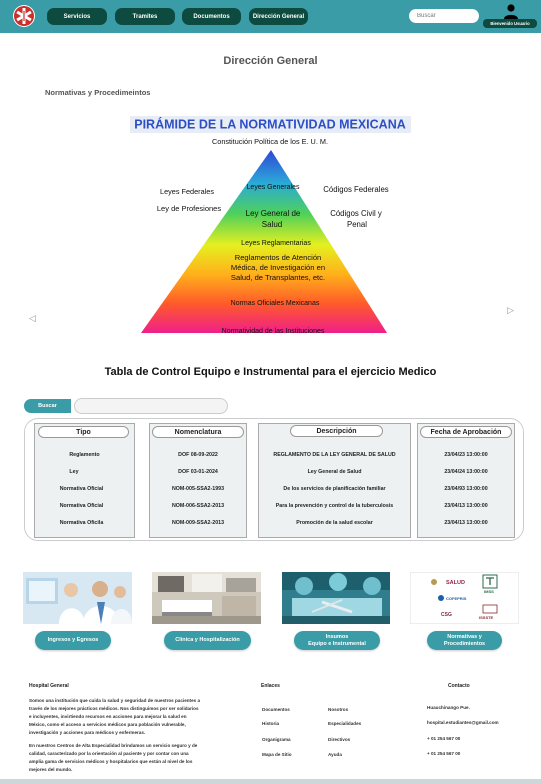 The height and width of the screenshot is (784, 541). Describe the element at coordinates (276, 243) in the screenshot. I see `pyramid-level-3: Leyes Reglamentarias` at that location.